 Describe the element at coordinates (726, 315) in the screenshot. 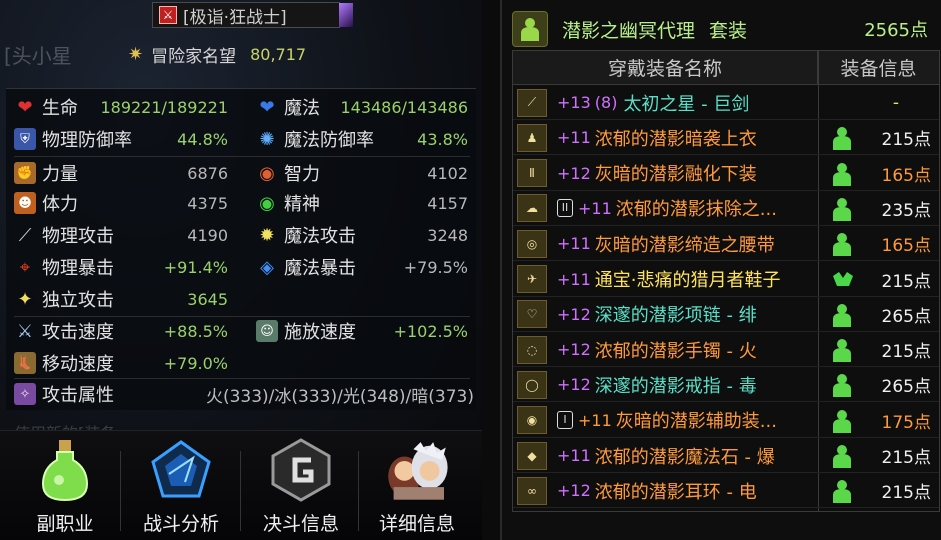

I see `equipment-row: ♡ +12 深邃的潜影项链 - 绯 265点` at that location.